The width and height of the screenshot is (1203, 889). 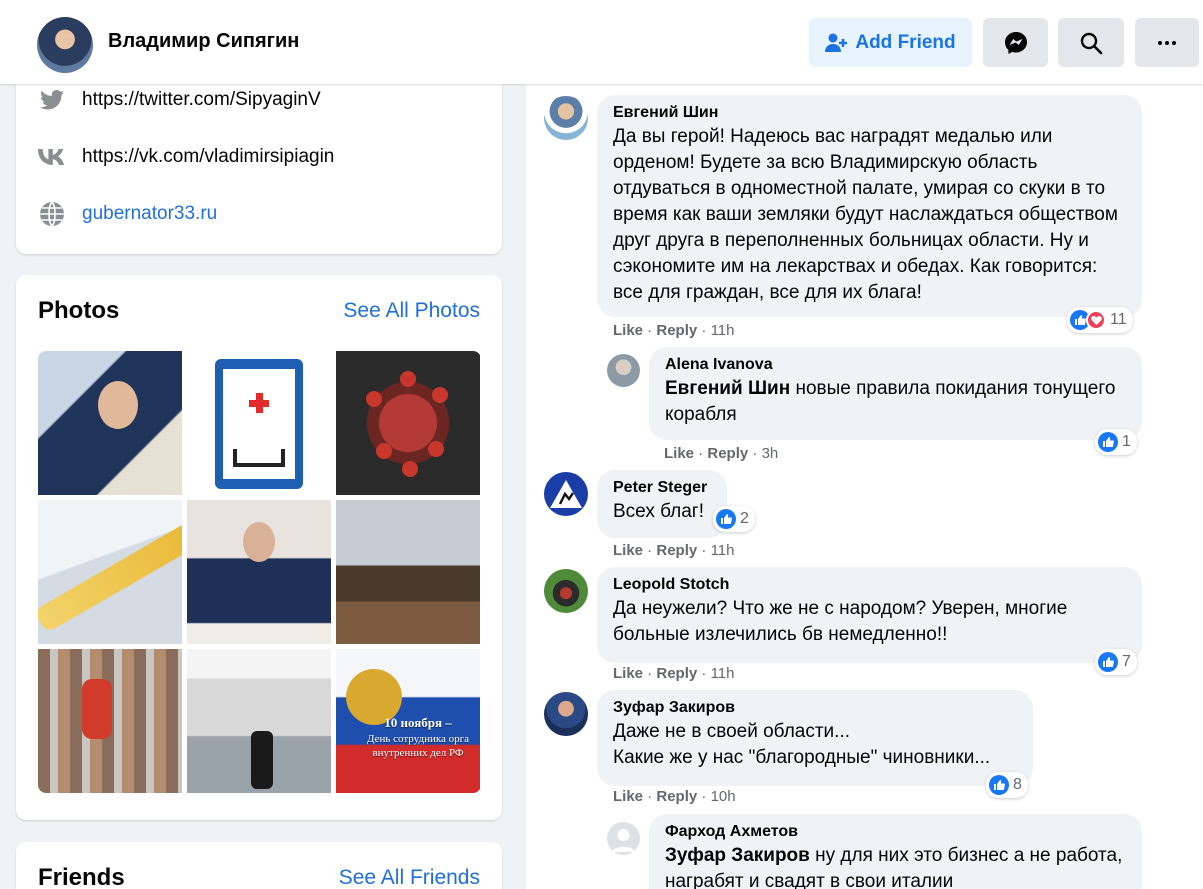 I want to click on thermometer-image, so click(x=110, y=577).